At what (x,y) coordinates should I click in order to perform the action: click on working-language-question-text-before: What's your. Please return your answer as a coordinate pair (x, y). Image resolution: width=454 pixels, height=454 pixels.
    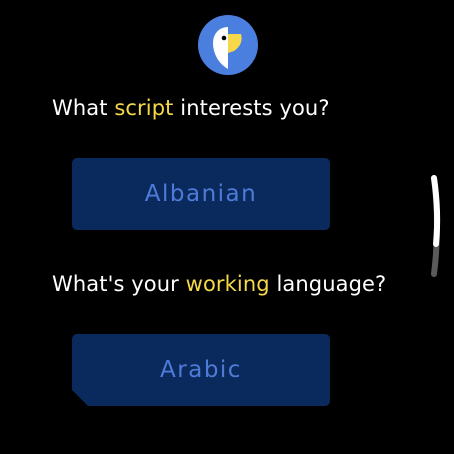
    Looking at the image, I should click on (119, 284).